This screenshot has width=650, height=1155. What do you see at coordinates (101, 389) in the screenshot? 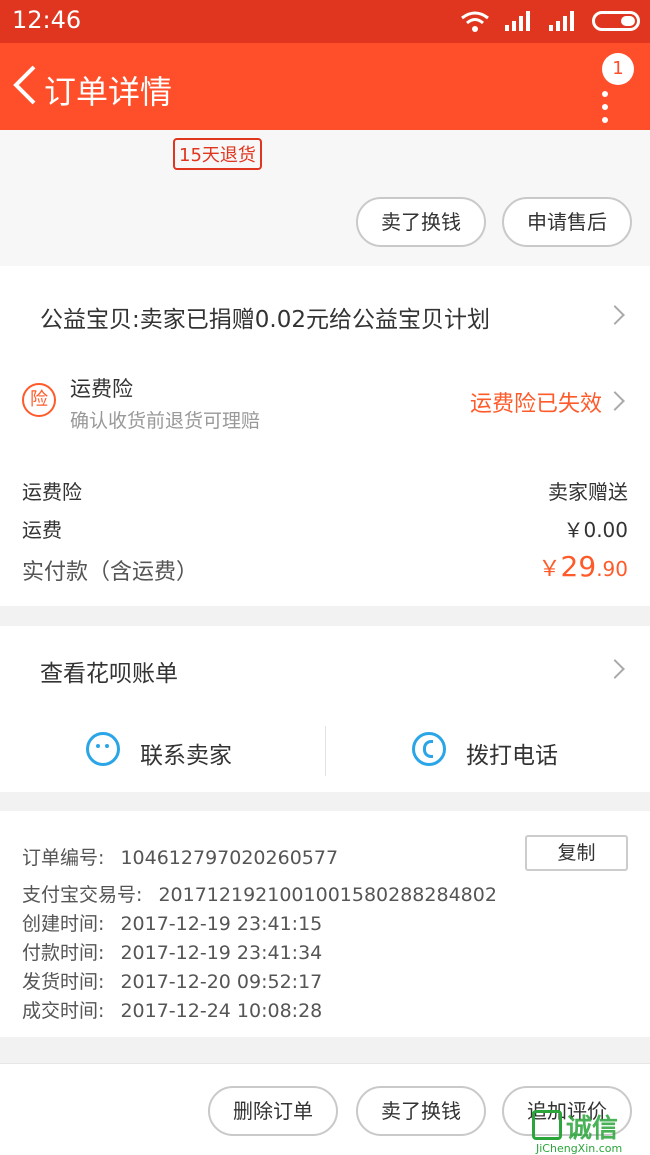
I see `insurance-title: 运费险` at bounding box center [101, 389].